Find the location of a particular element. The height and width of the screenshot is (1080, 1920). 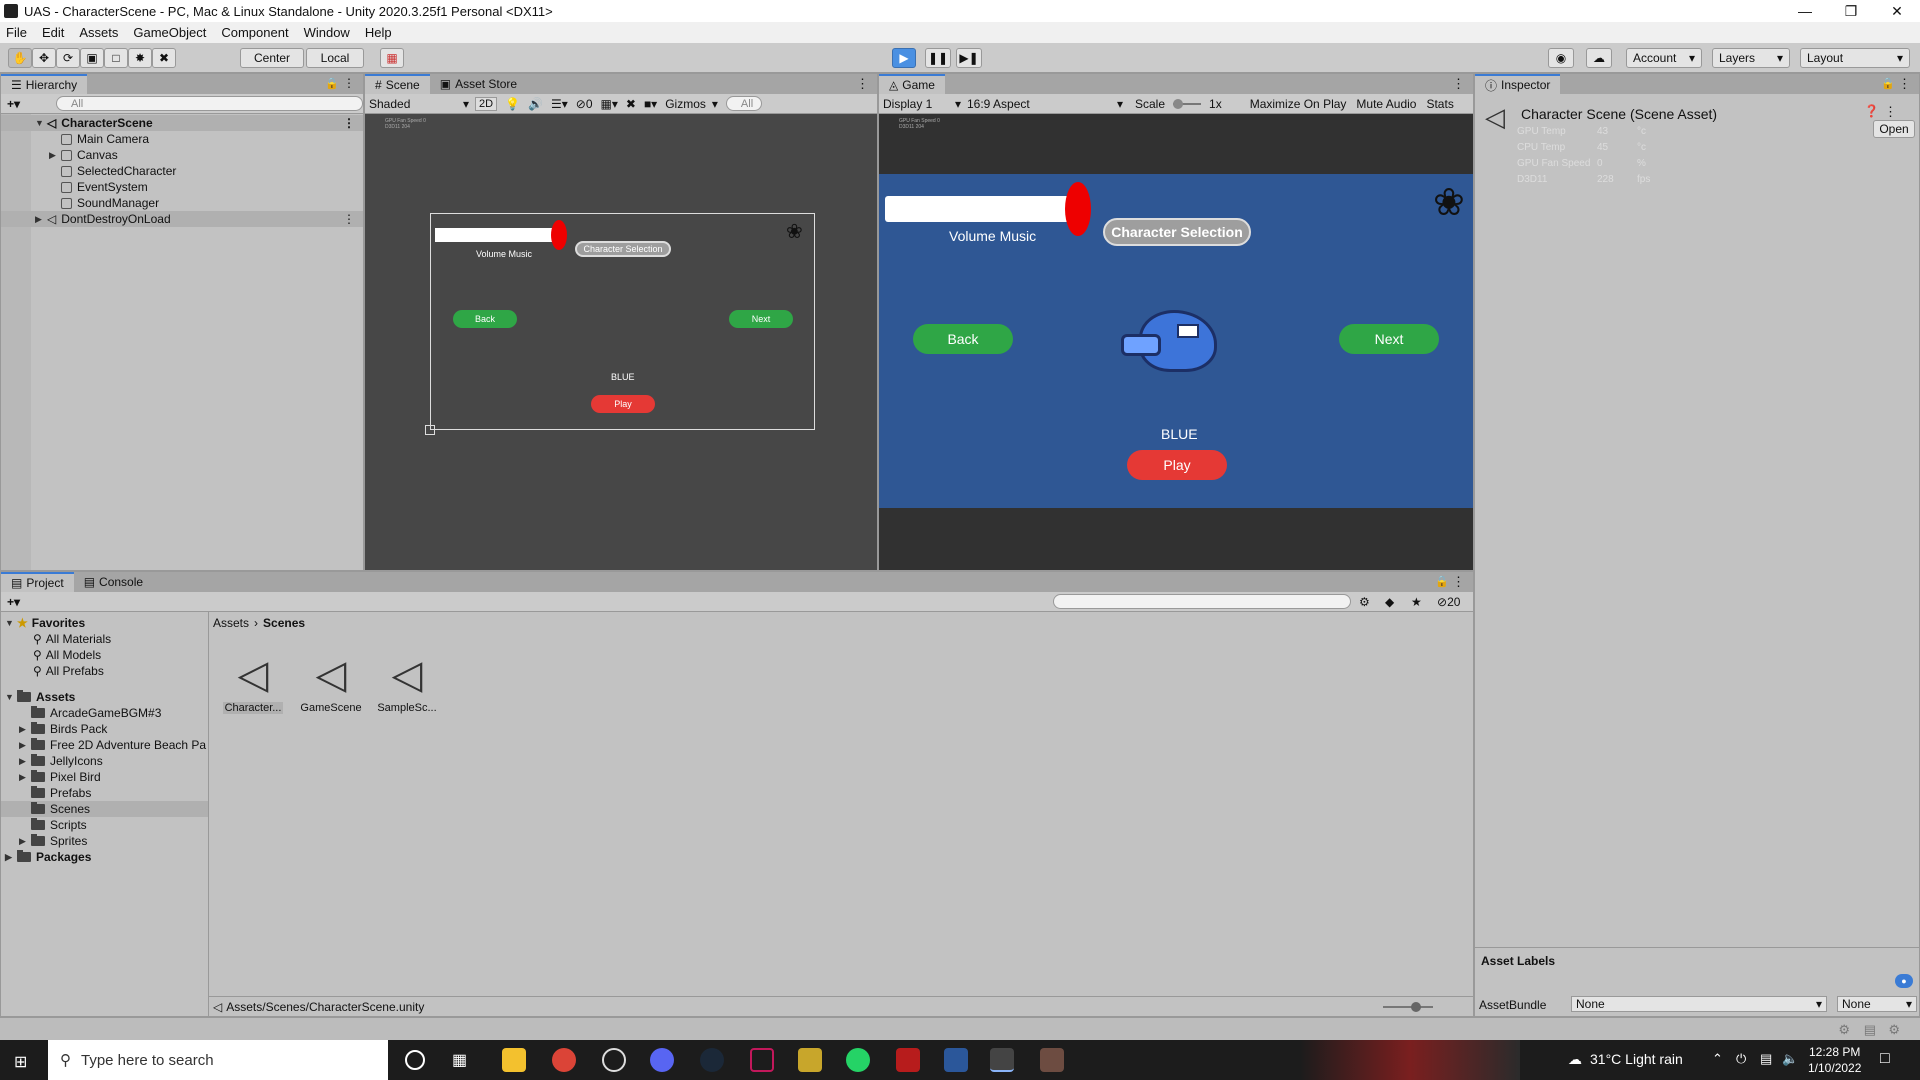

word-icon is located at coordinates (956, 1060).